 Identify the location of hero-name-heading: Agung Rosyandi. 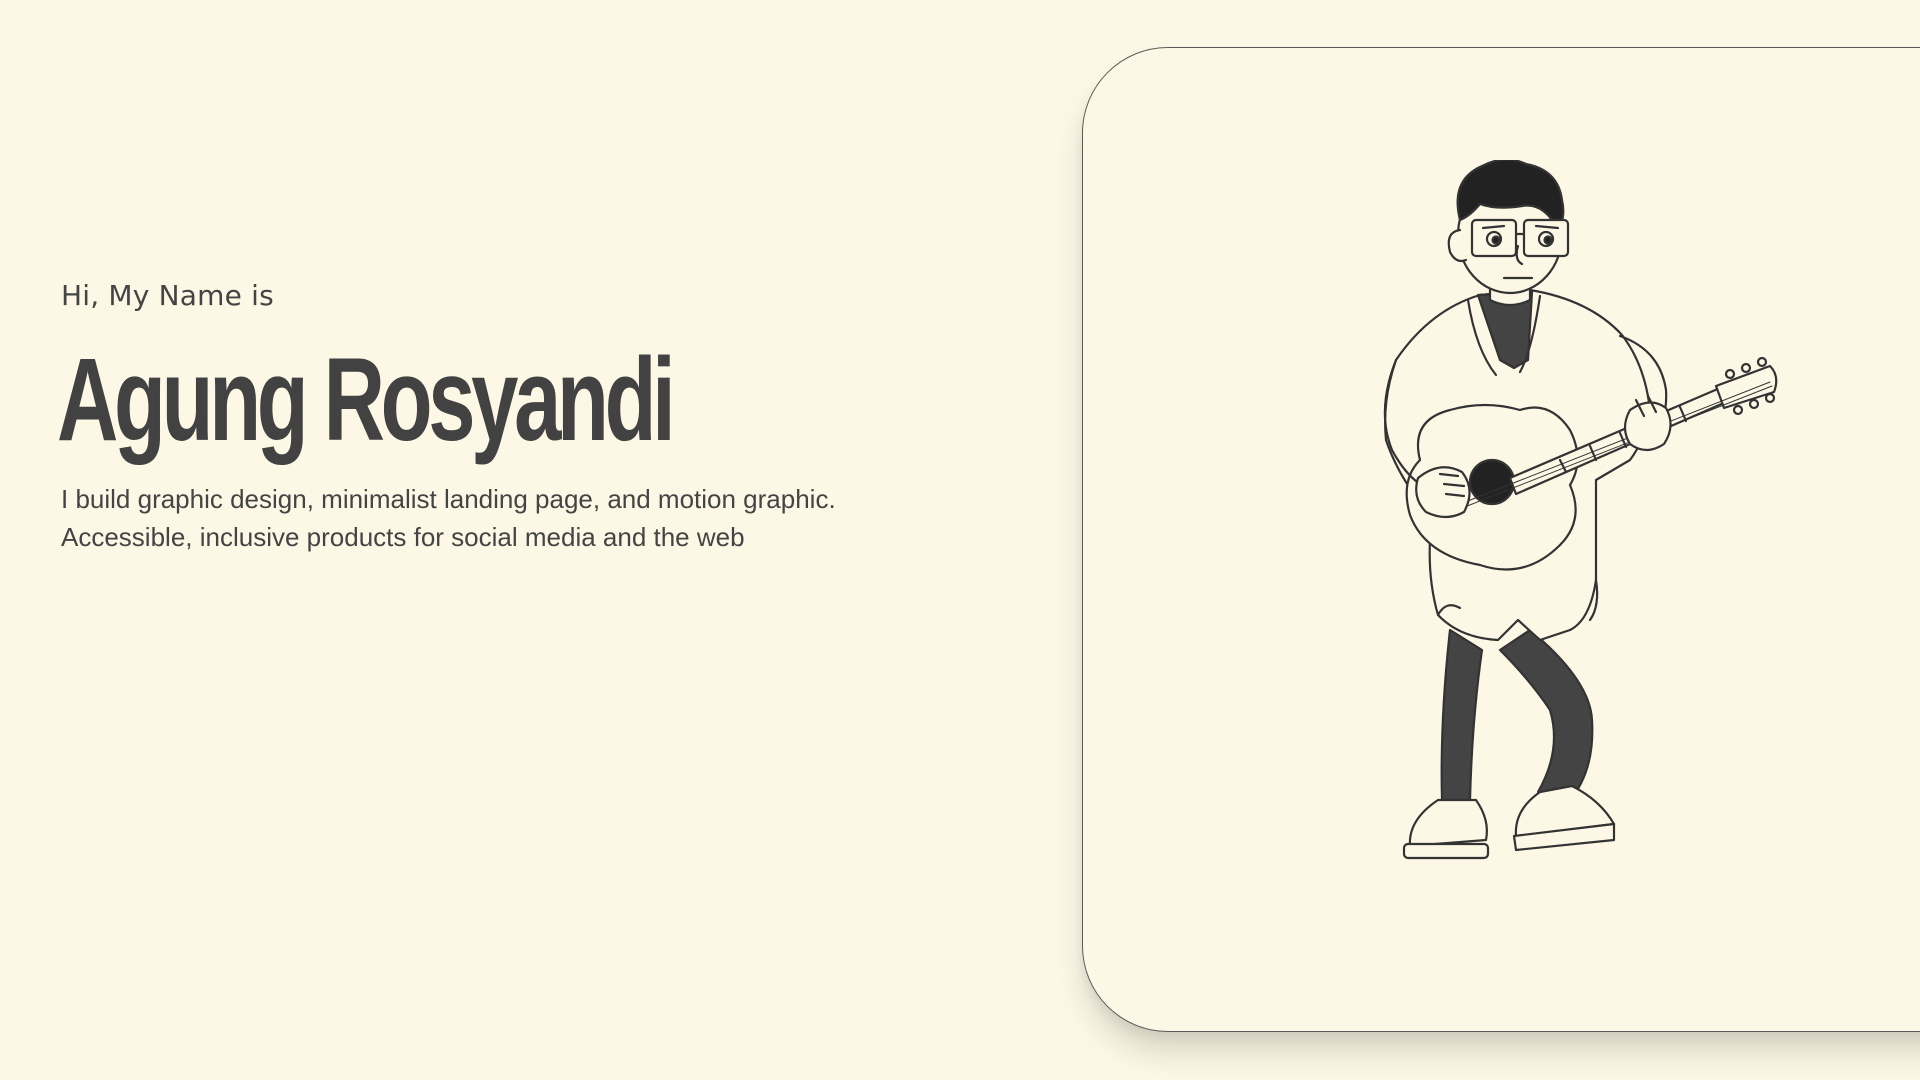
(366, 400).